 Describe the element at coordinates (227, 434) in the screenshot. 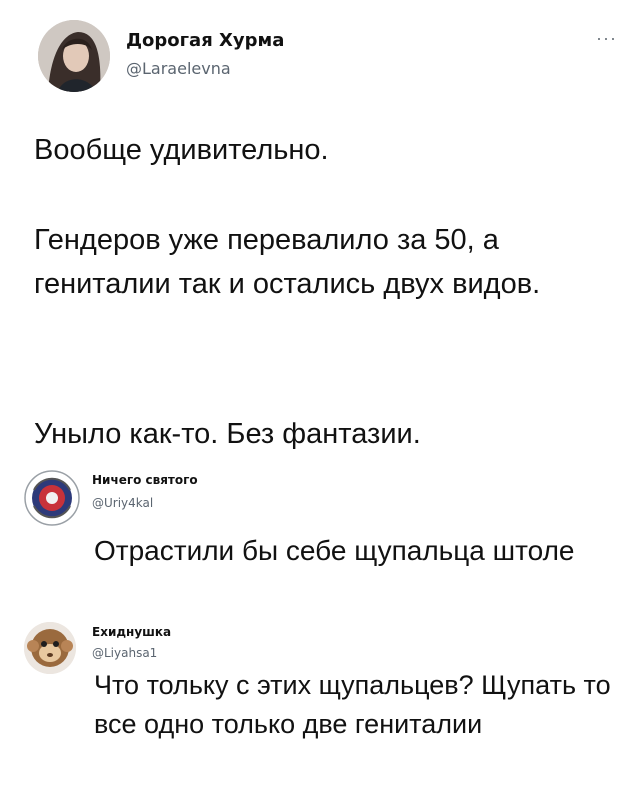

I see `tweet-paragraph-3: Уныло как-то. Без фантазии.` at that location.